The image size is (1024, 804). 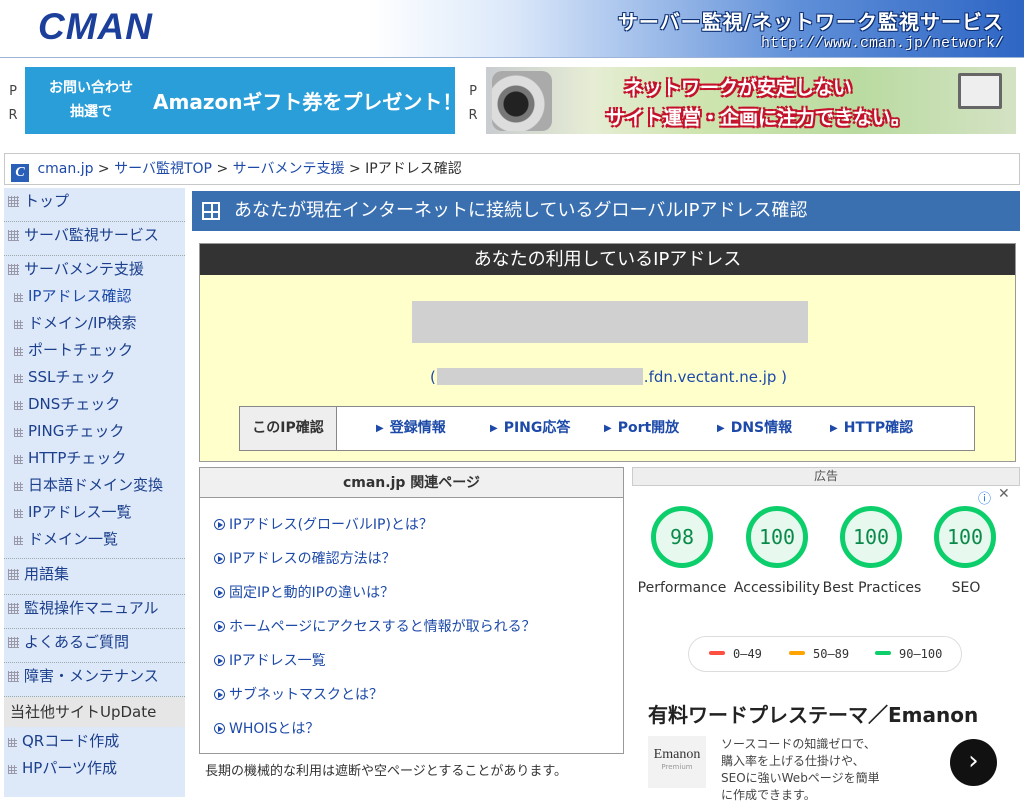 I want to click on close-icon: ✕, so click(x=1004, y=494).